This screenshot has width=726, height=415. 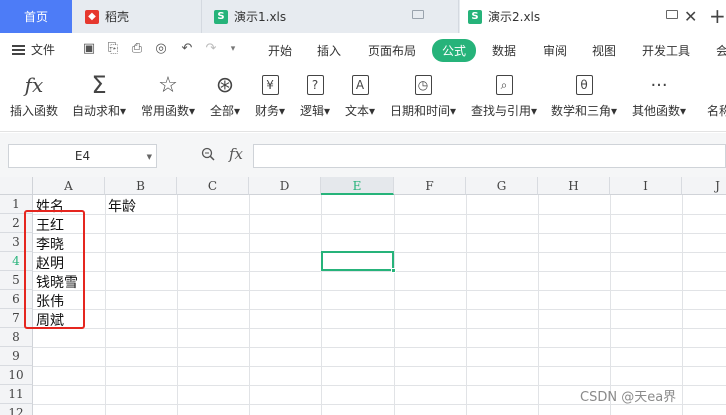 I want to click on row-header-12: 12, so click(x=16, y=409).